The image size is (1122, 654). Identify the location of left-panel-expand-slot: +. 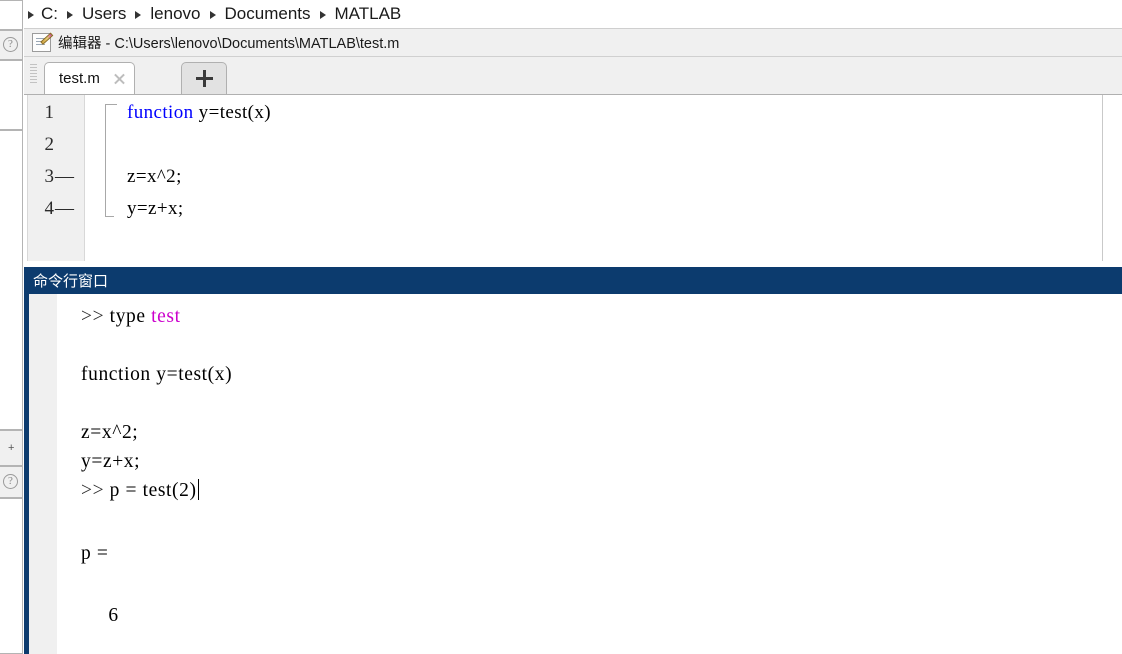
(11, 448).